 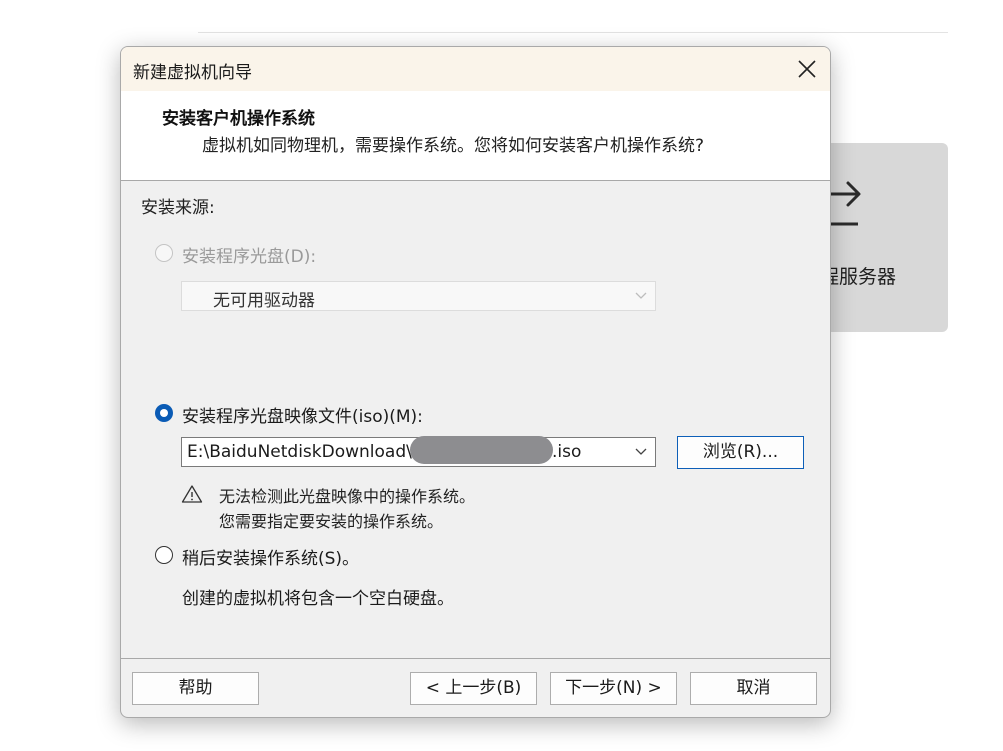 What do you see at coordinates (331, 521) in the screenshot?
I see `iso-warning-line-2: 您需要指定要安装的操作系统。` at bounding box center [331, 521].